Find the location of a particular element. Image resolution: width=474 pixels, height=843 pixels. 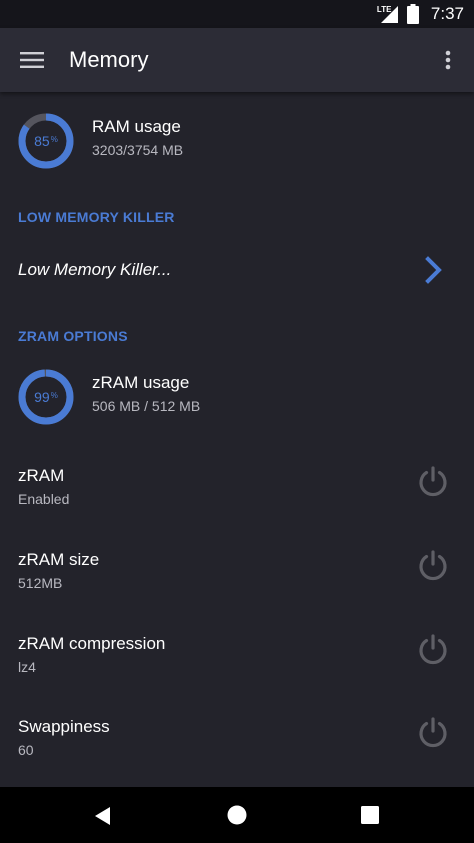

ram-usage-title: RAM usage is located at coordinates (136, 126).